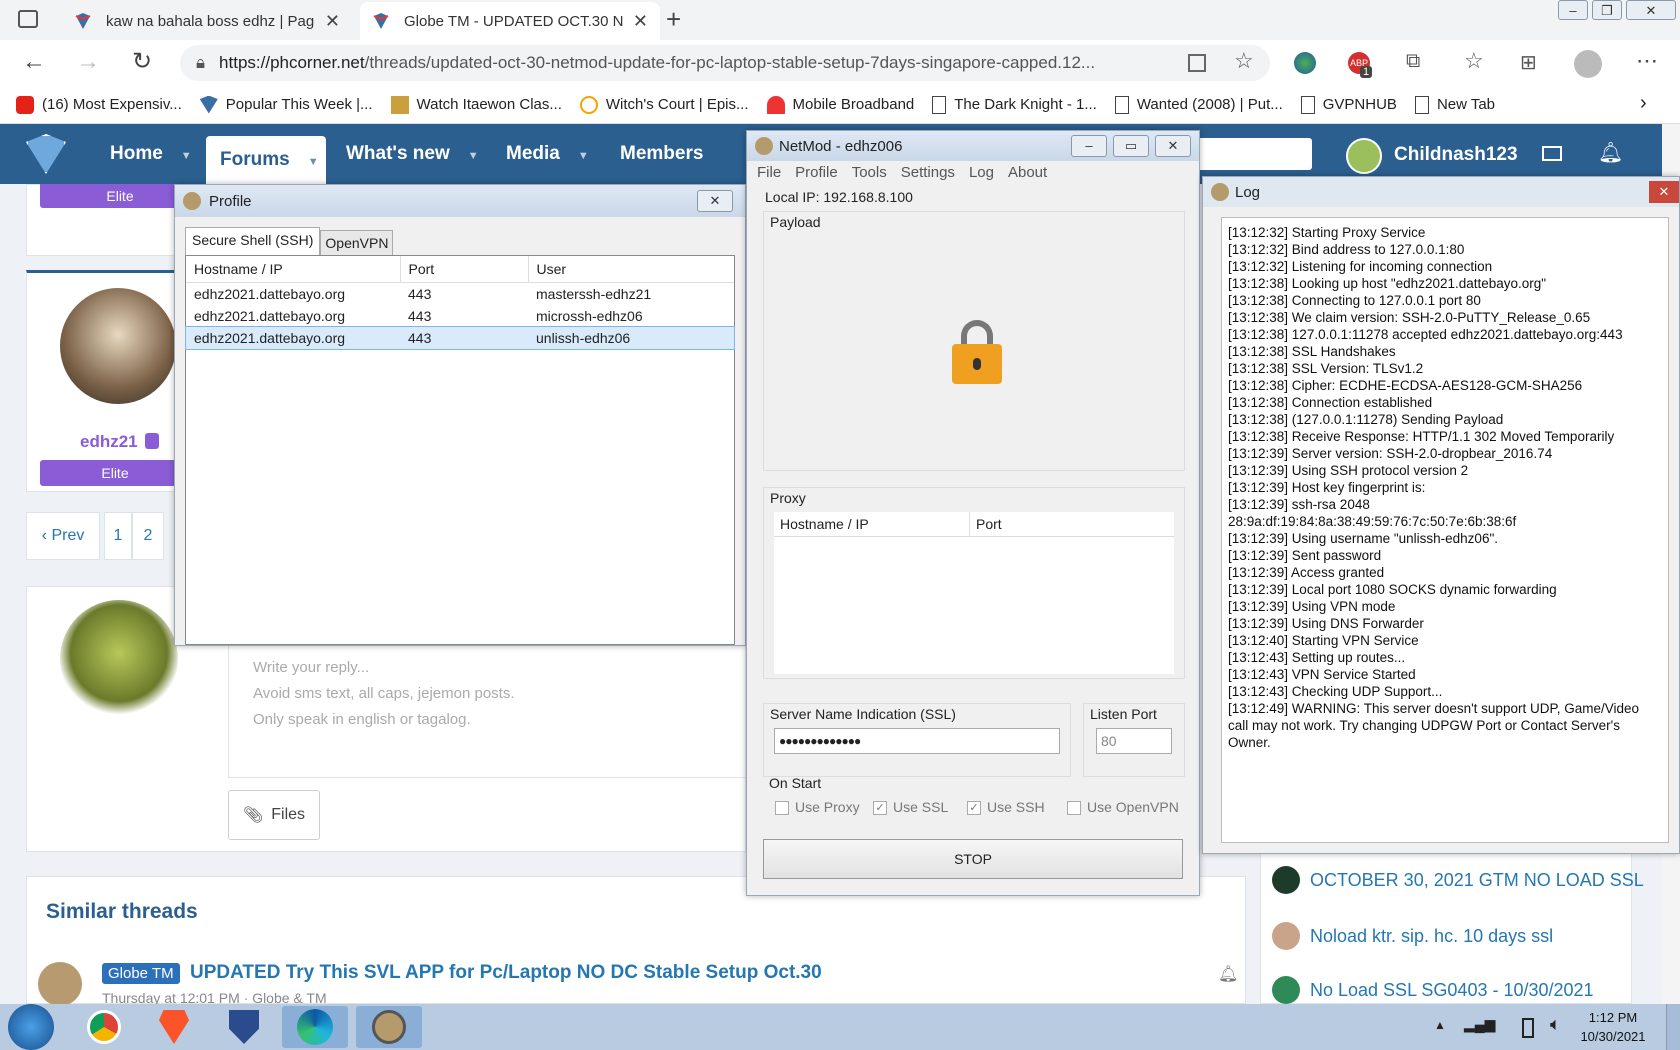 The image size is (1680, 1050). What do you see at coordinates (920, 807) in the screenshot?
I see `use-ssl-checkbox: ✓ Use SSL` at bounding box center [920, 807].